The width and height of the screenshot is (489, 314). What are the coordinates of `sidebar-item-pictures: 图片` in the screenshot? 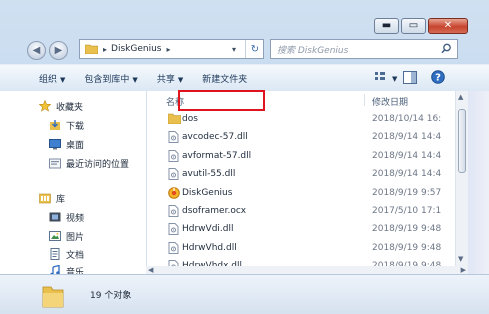 It's located at (66, 236).